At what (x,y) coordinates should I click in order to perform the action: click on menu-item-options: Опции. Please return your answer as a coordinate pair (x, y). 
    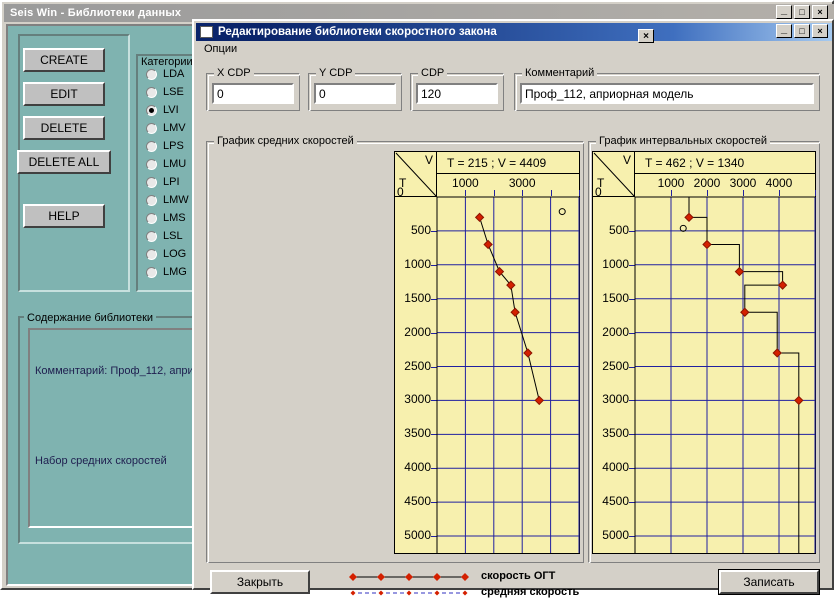
    Looking at the image, I should click on (220, 49).